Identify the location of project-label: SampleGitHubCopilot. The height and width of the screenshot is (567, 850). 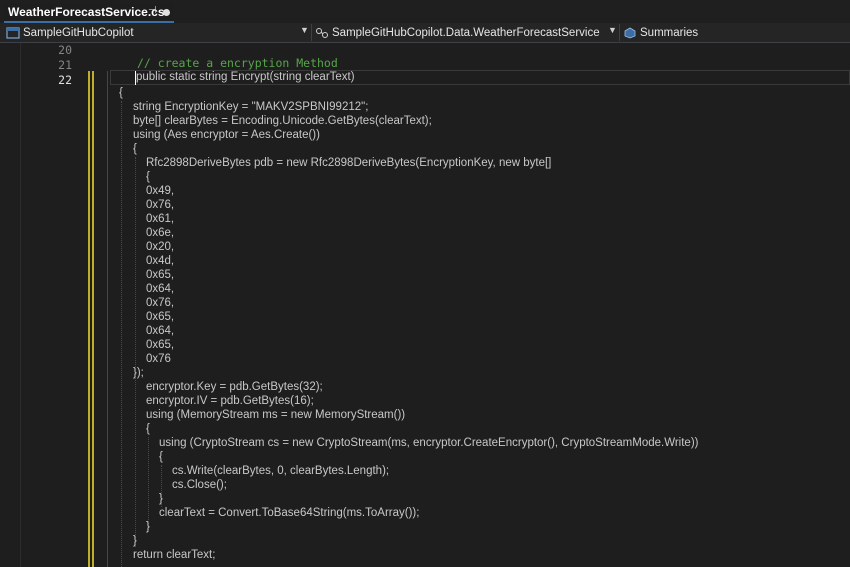
(78, 32).